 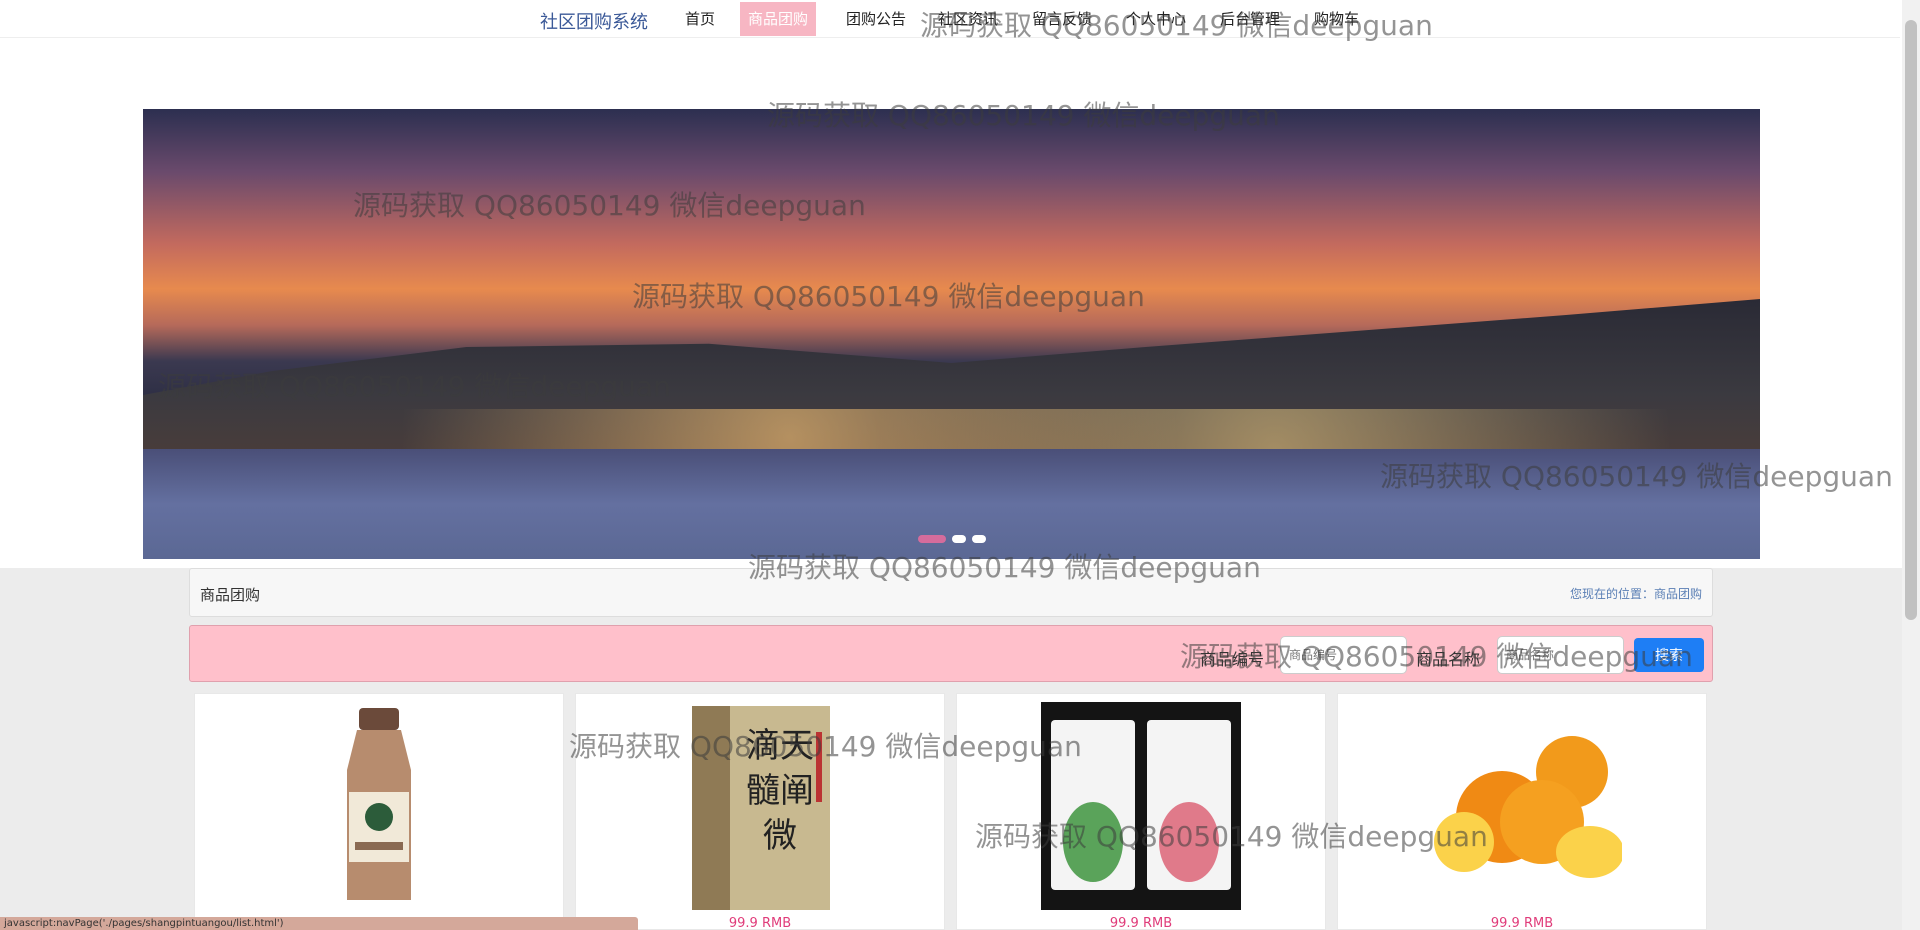 What do you see at coordinates (230, 595) in the screenshot?
I see `page-title: 商品团购` at bounding box center [230, 595].